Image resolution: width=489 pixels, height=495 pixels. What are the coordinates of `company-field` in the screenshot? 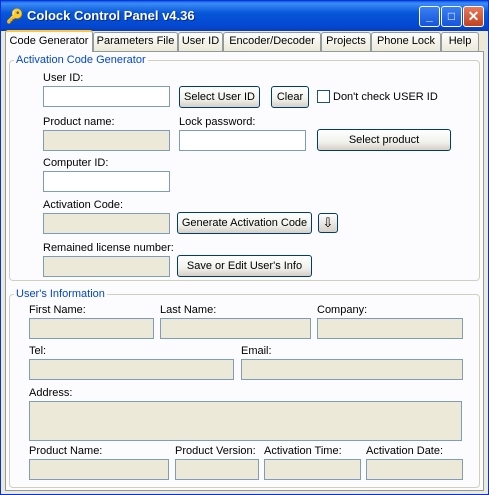 It's located at (390, 328).